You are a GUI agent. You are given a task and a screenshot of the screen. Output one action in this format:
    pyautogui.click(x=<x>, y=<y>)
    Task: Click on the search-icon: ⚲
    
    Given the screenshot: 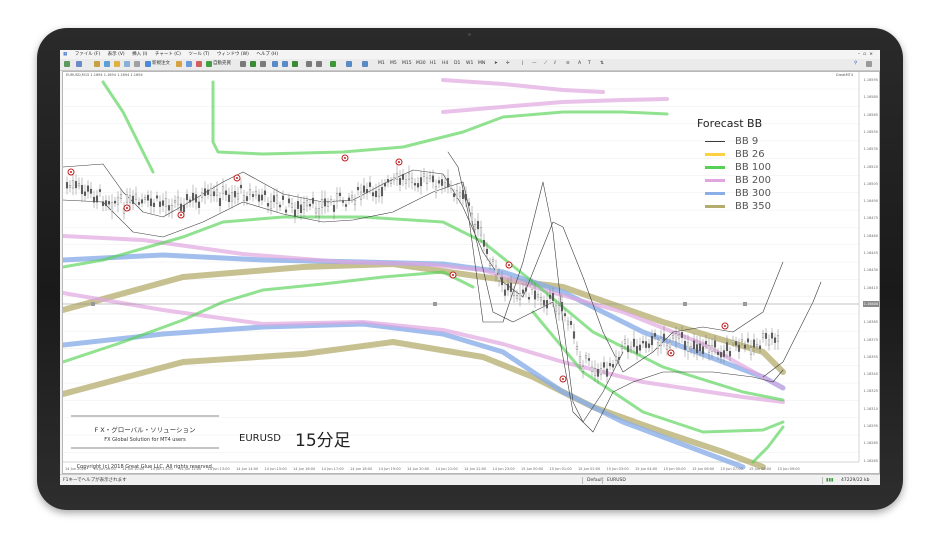 What is the action you would take?
    pyautogui.click(x=855, y=64)
    